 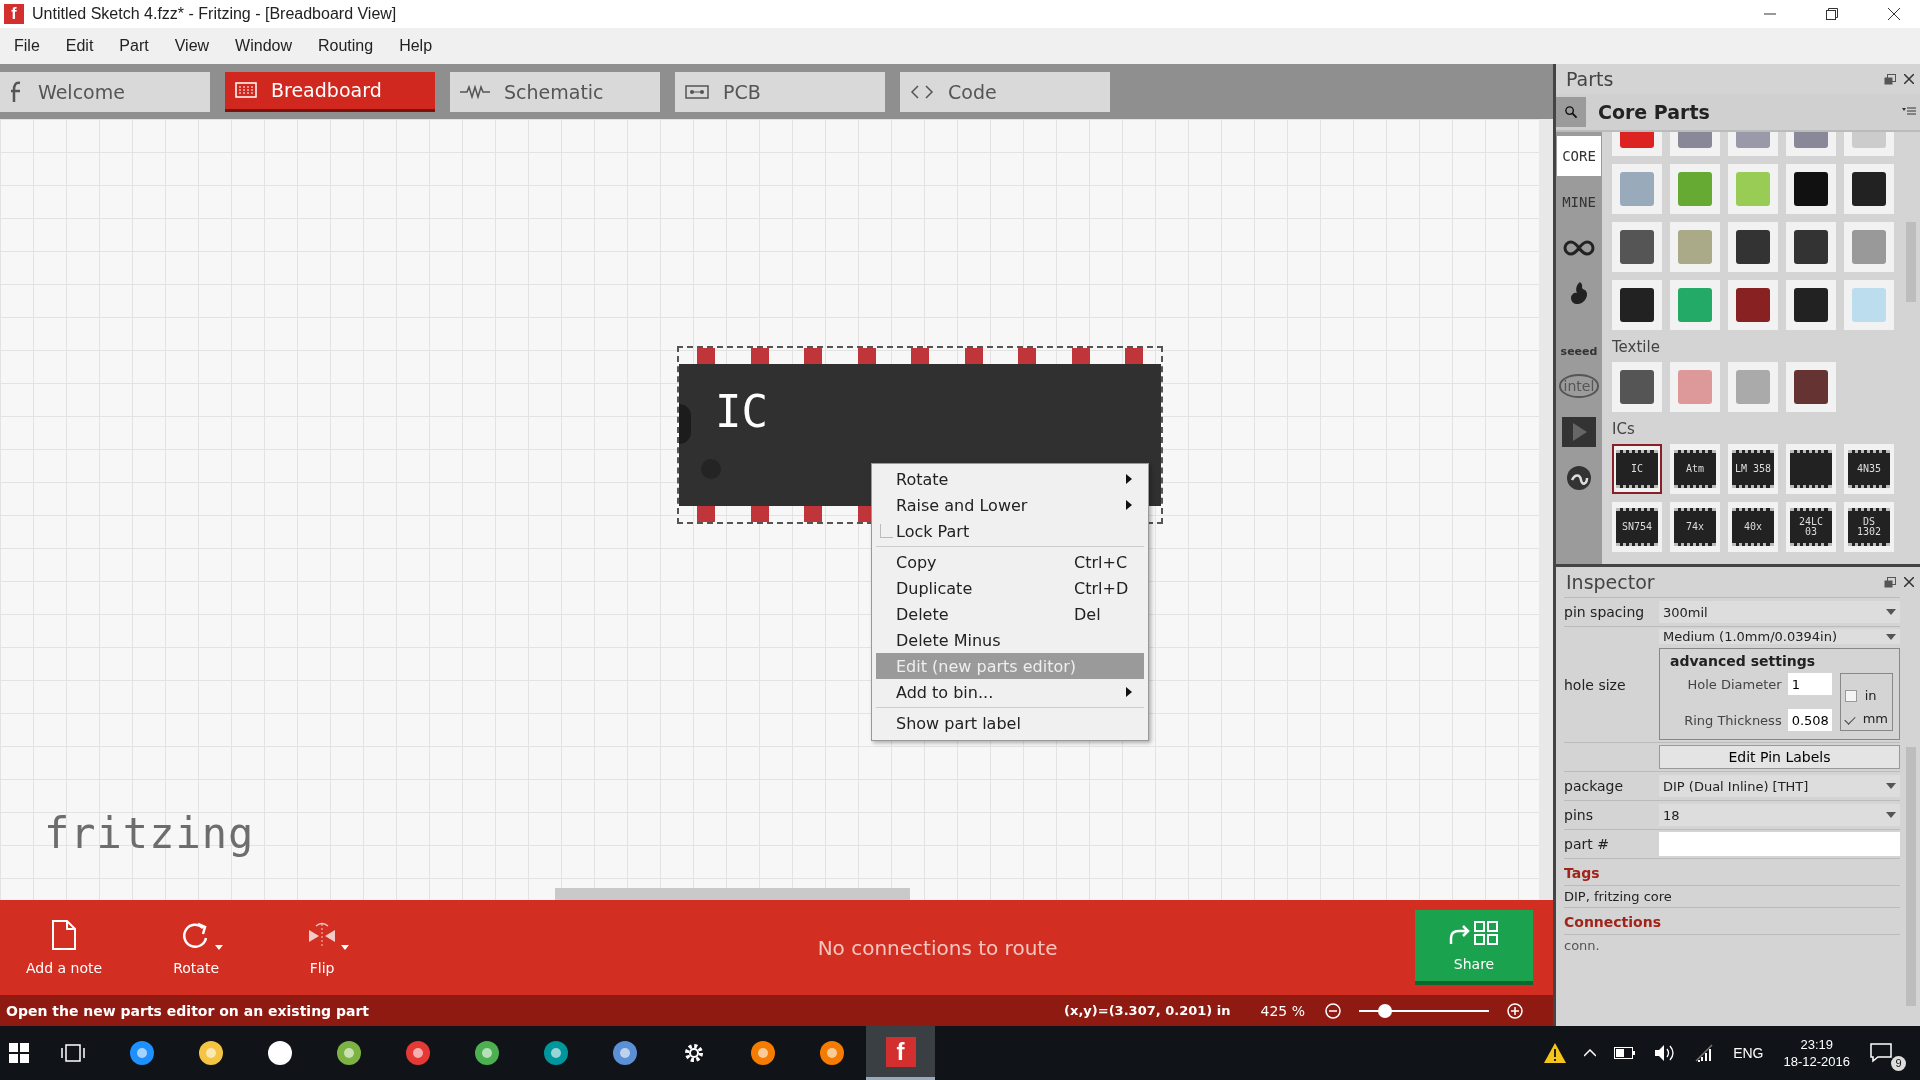 I want to click on status-message: Open the new parts editor on an existing part, so click(x=188, y=1010).